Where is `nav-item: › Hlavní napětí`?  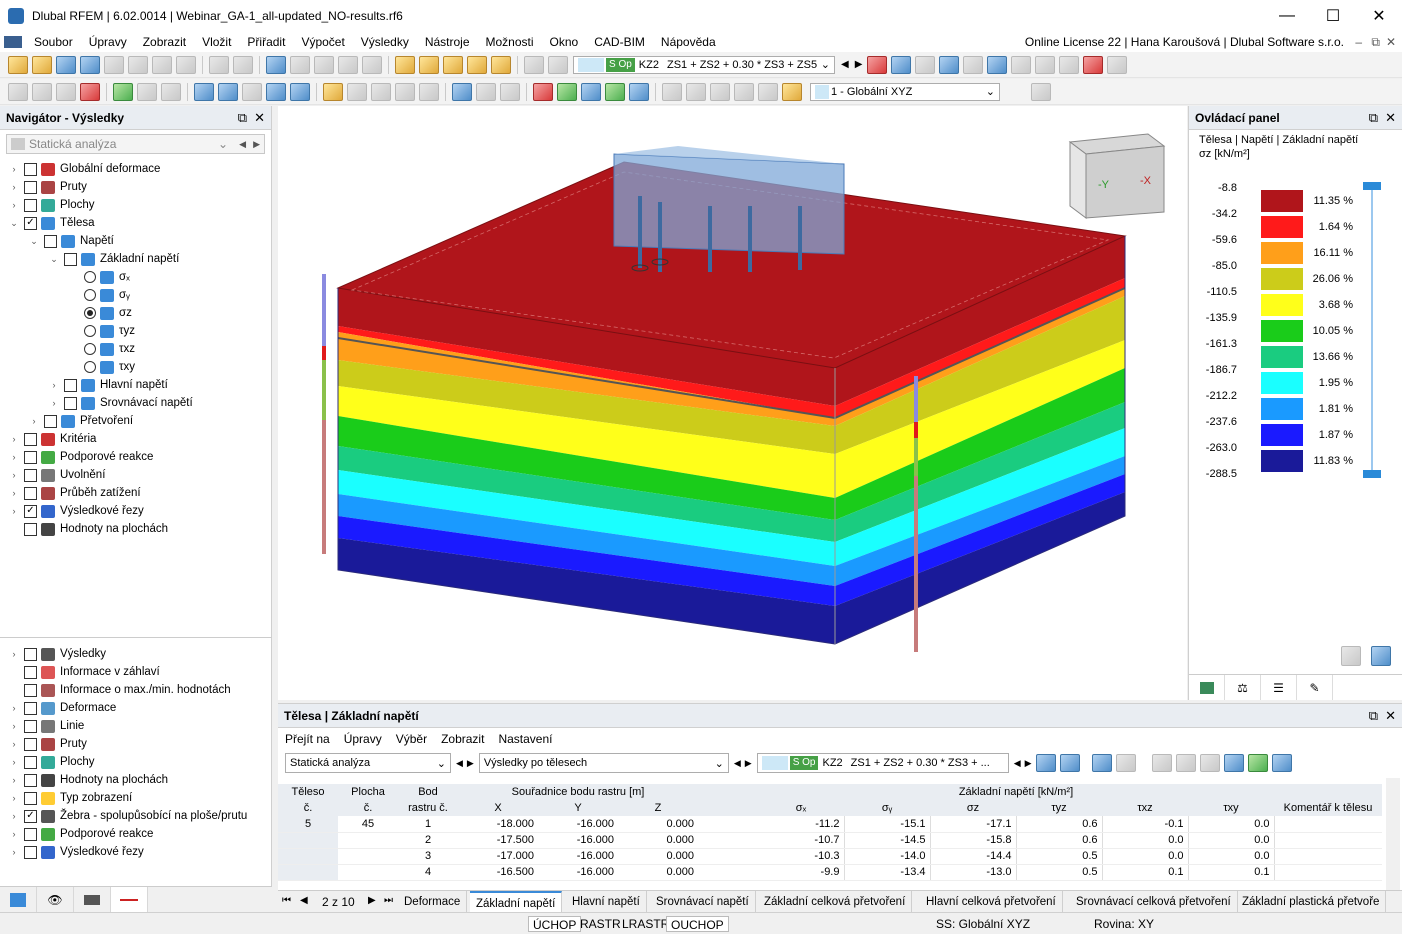 nav-item: › Hlavní napětí is located at coordinates (108, 385).